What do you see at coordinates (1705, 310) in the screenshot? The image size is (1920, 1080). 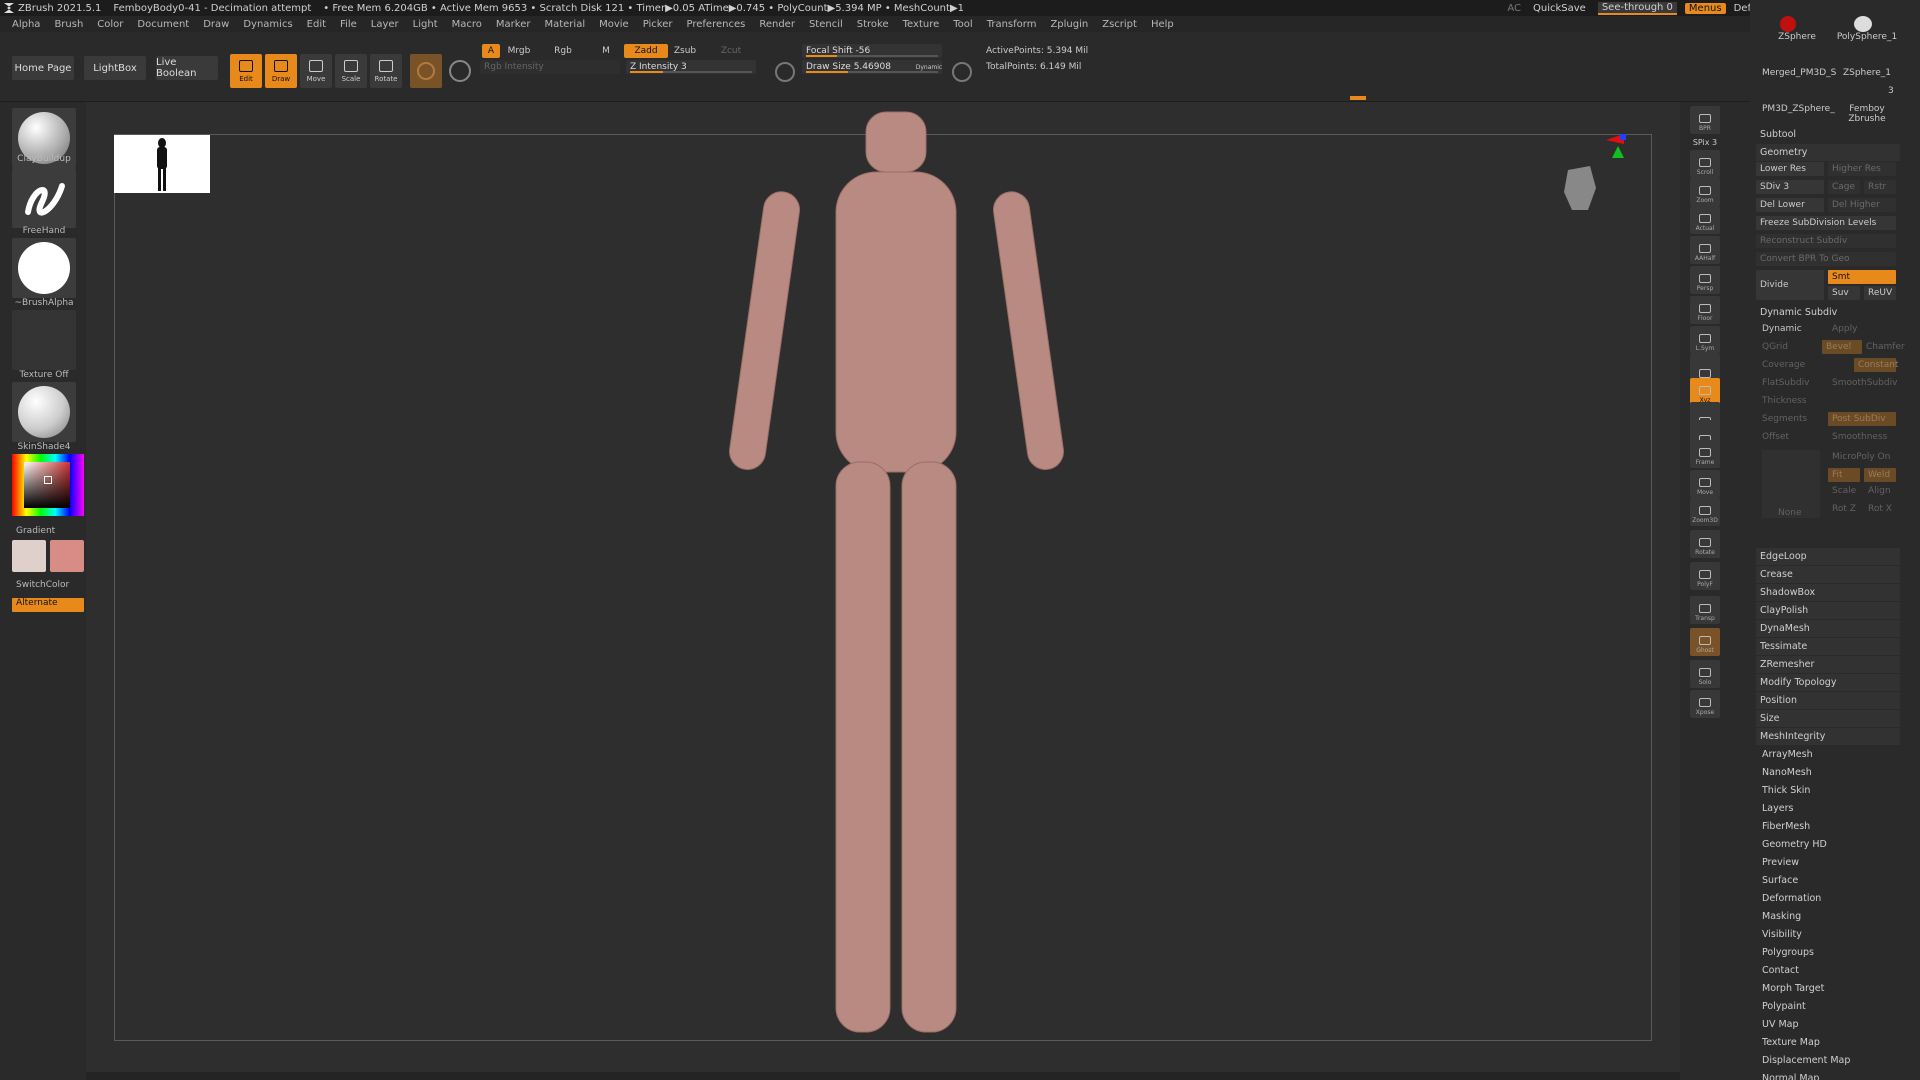 I see `shelf-floor-button: Floor` at bounding box center [1705, 310].